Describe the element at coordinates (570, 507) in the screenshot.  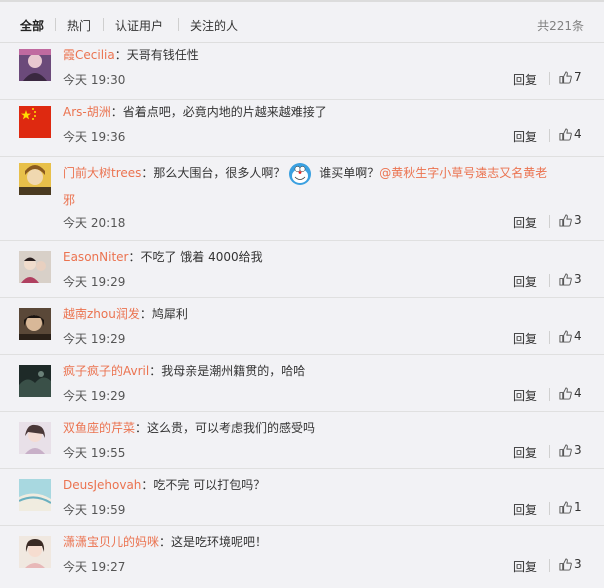
I see `like-button: 1` at that location.